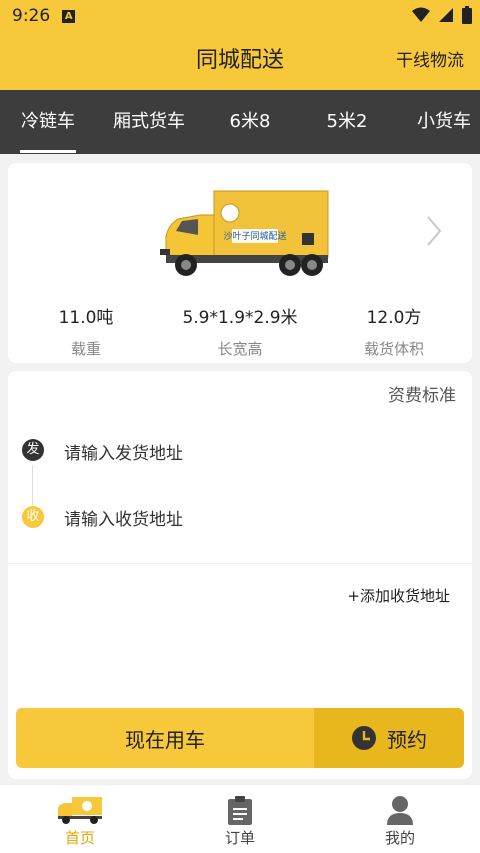 Image resolution: width=480 pixels, height=853 pixels. What do you see at coordinates (31, 16) in the screenshot?
I see `status-time: 9:26` at bounding box center [31, 16].